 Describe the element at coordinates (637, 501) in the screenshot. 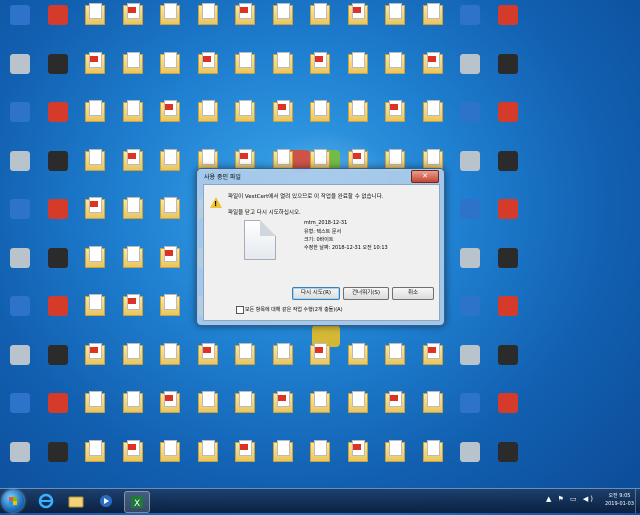

I see `show-desktop-button` at that location.